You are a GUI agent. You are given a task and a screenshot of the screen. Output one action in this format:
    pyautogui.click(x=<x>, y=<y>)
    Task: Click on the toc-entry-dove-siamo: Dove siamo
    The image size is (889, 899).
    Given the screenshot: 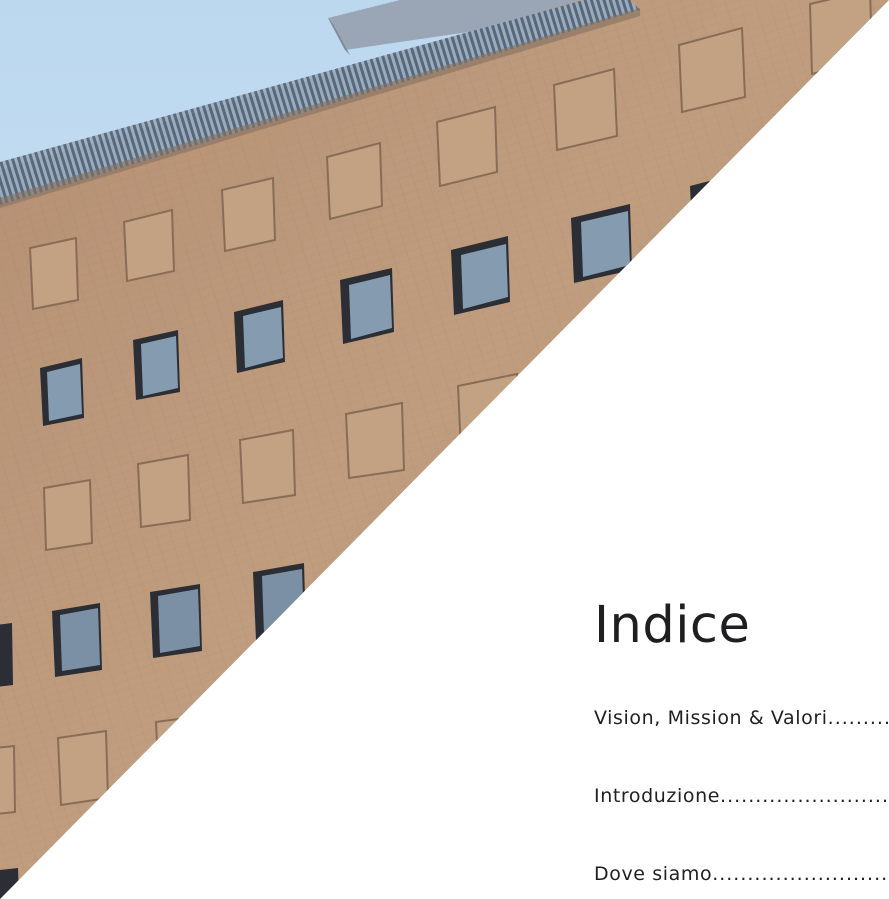 What is the action you would take?
    pyautogui.click(x=741, y=874)
    